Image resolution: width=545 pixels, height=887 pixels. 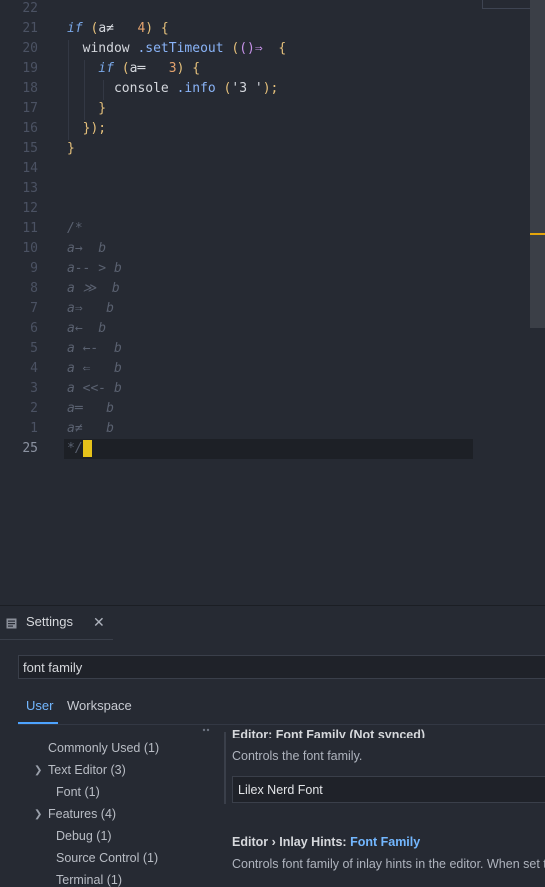 What do you see at coordinates (265, 209) in the screenshot?
I see `code-line: 12` at bounding box center [265, 209].